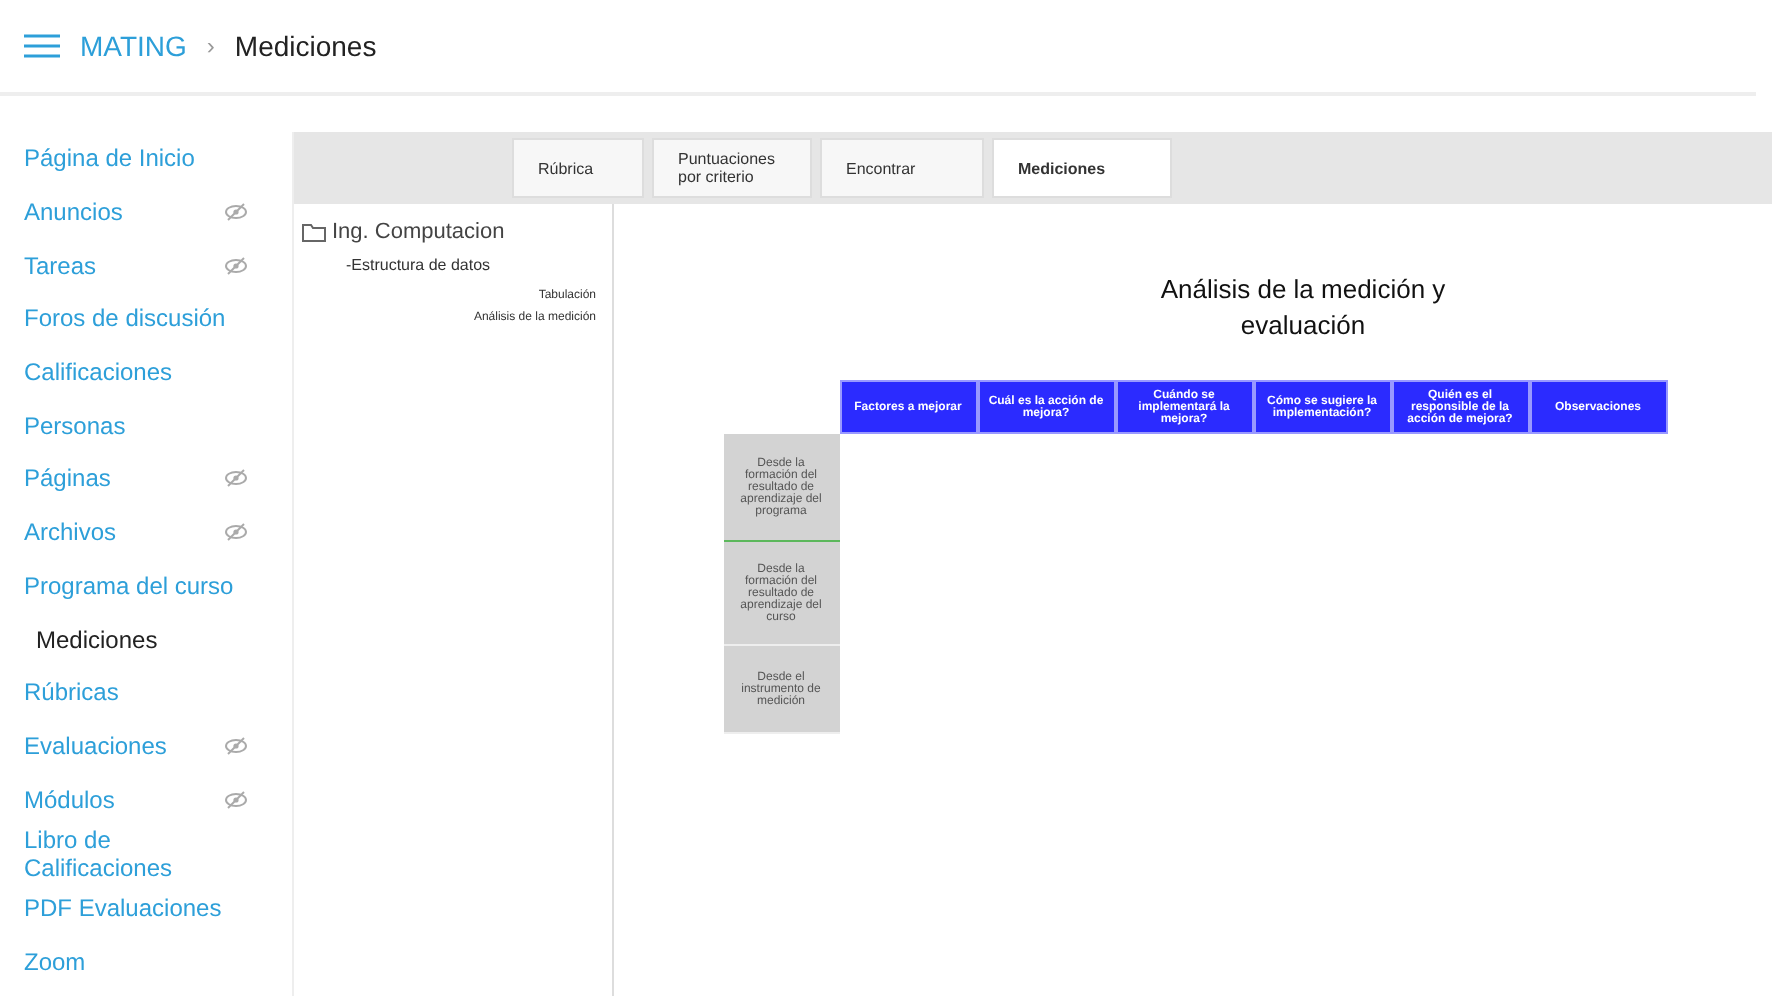 The image size is (1772, 996). What do you see at coordinates (125, 318) in the screenshot?
I see `sidebar-item: Foros de discusión` at bounding box center [125, 318].